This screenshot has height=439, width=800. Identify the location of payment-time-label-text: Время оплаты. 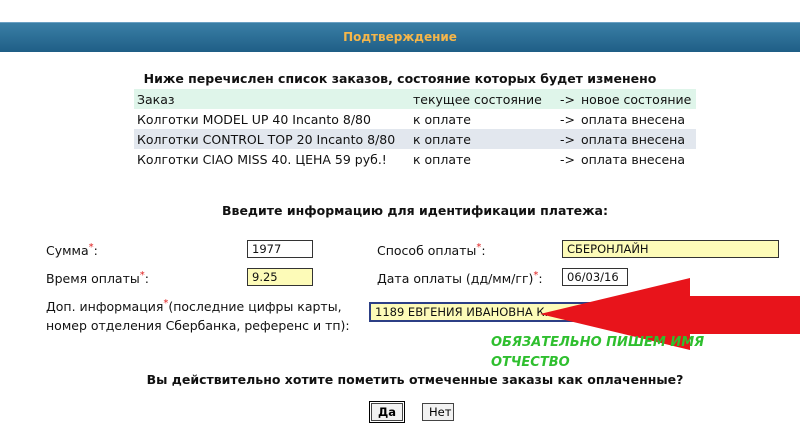
(93, 278).